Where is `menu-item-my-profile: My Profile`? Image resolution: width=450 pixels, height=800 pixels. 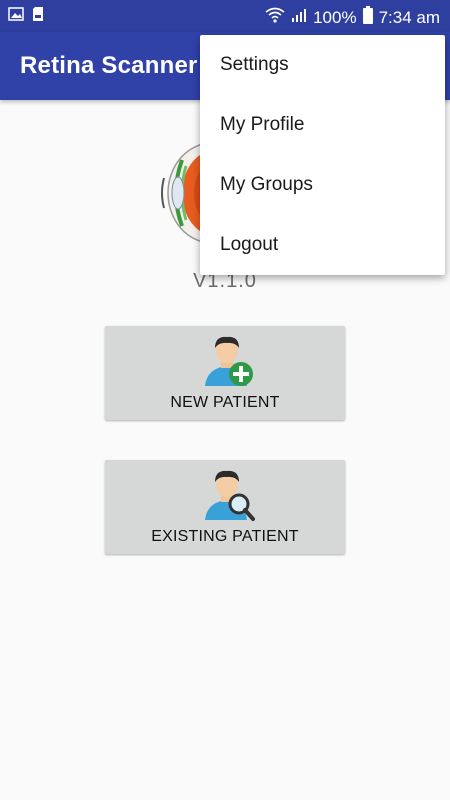
menu-item-my-profile: My Profile is located at coordinates (322, 125).